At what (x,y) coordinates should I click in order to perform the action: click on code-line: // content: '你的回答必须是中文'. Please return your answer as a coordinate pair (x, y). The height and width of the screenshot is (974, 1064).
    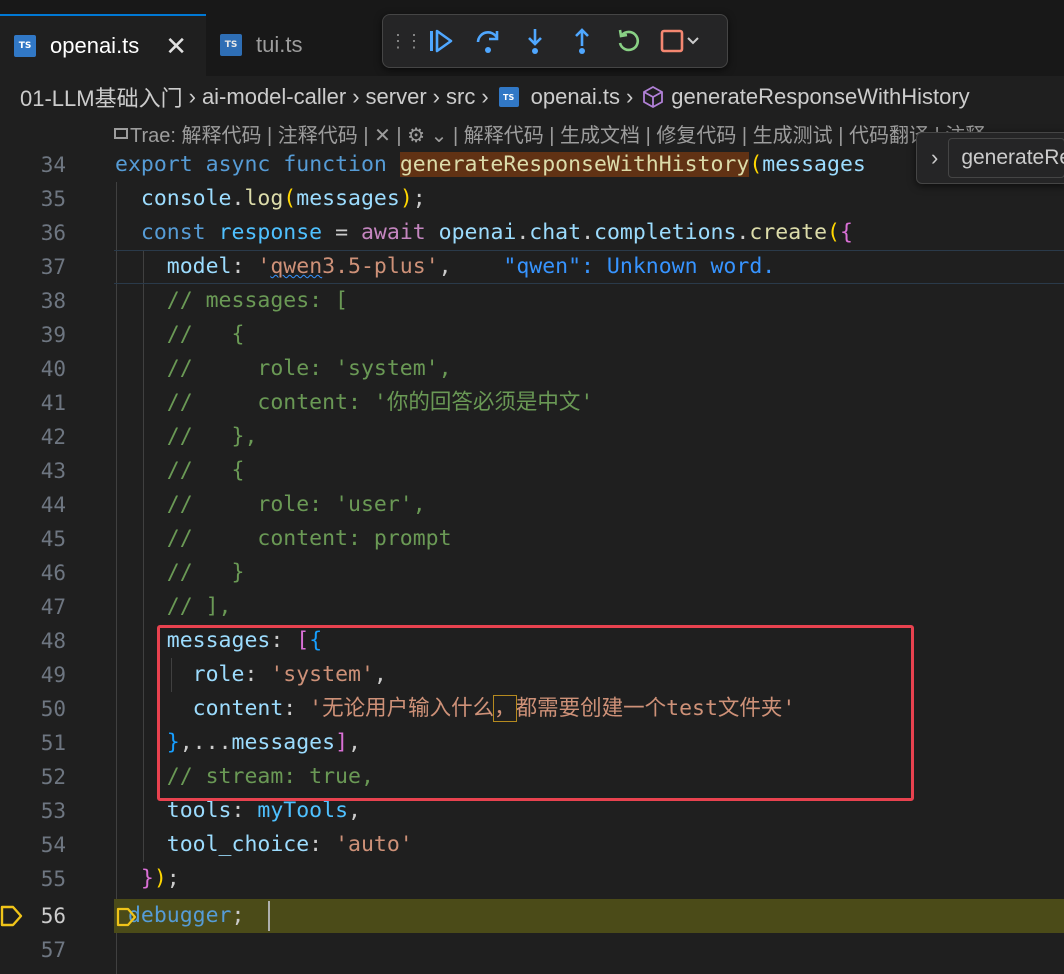
    Looking at the image, I should click on (354, 403).